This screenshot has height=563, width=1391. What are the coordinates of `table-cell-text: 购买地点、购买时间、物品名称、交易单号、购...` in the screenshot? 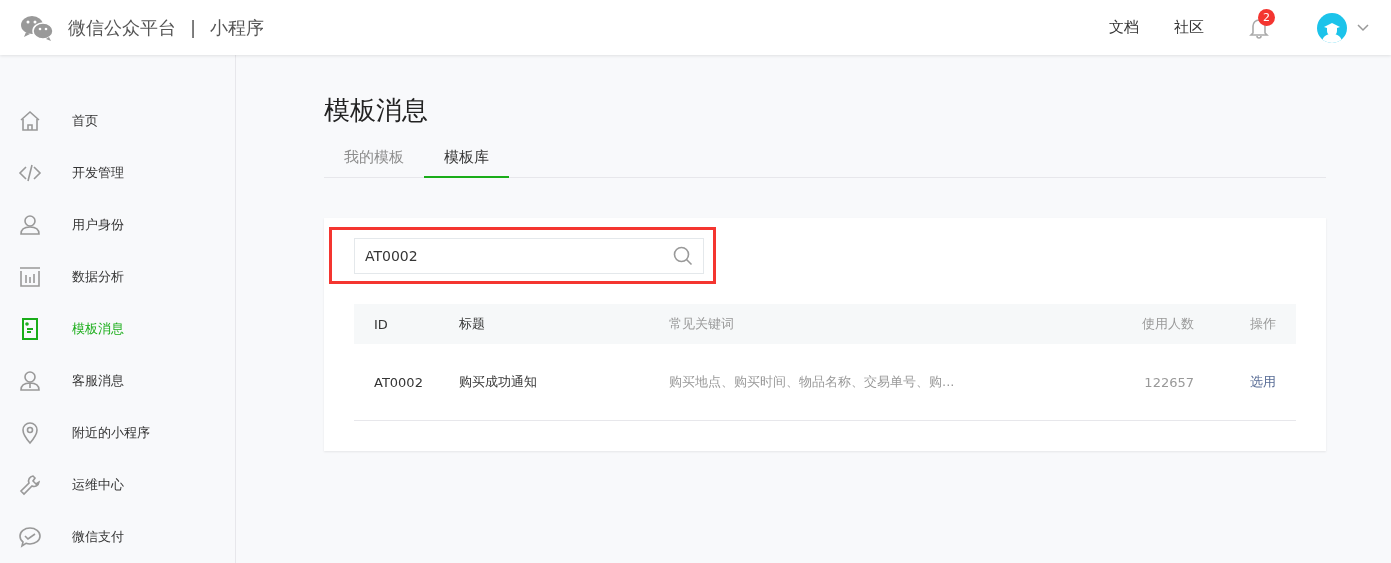 It's located at (812, 382).